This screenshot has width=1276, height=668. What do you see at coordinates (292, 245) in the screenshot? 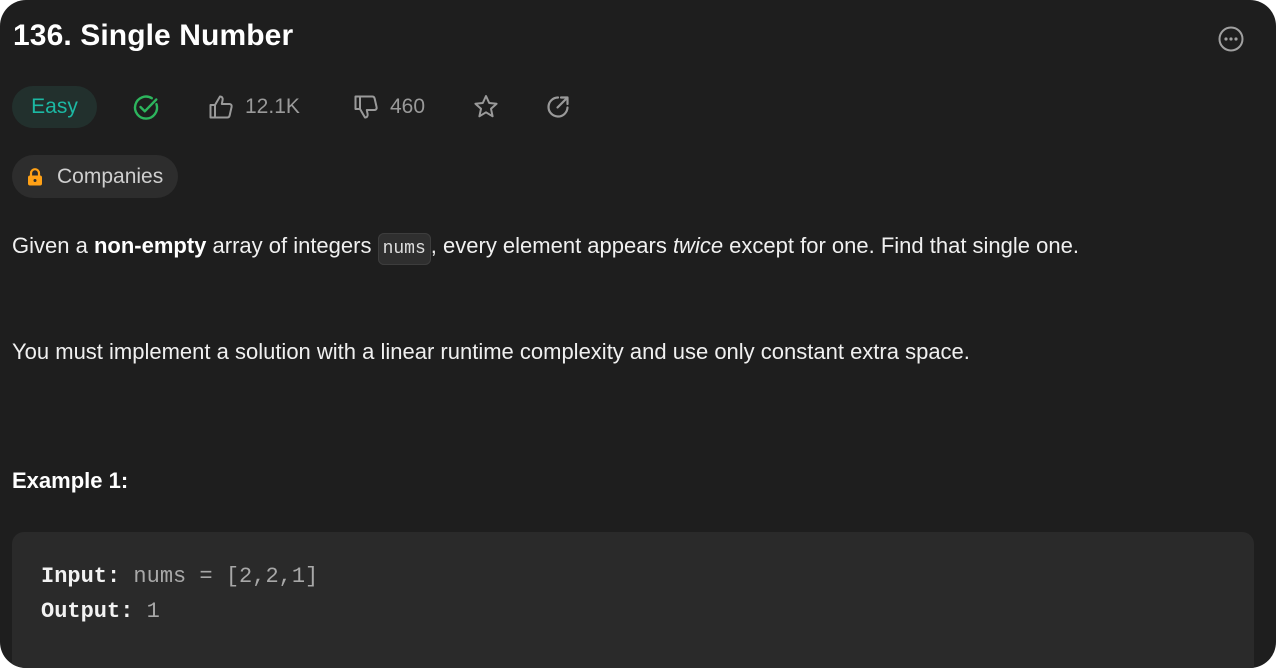
I see `desc-text: array of integers` at bounding box center [292, 245].